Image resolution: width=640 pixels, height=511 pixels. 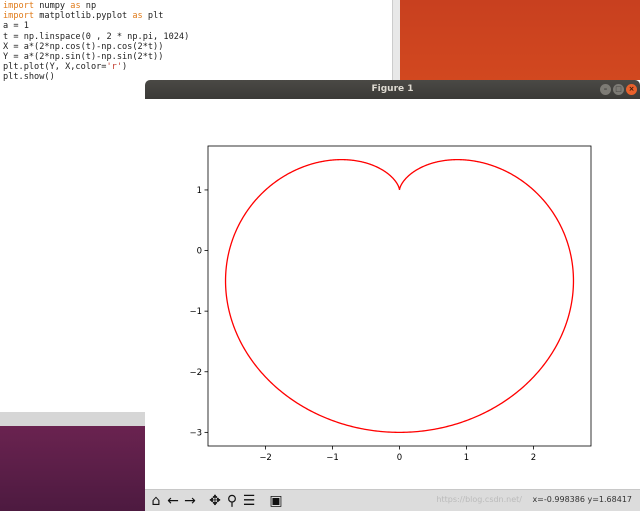 What do you see at coordinates (153, 16) in the screenshot?
I see `code-token: plt` at bounding box center [153, 16].